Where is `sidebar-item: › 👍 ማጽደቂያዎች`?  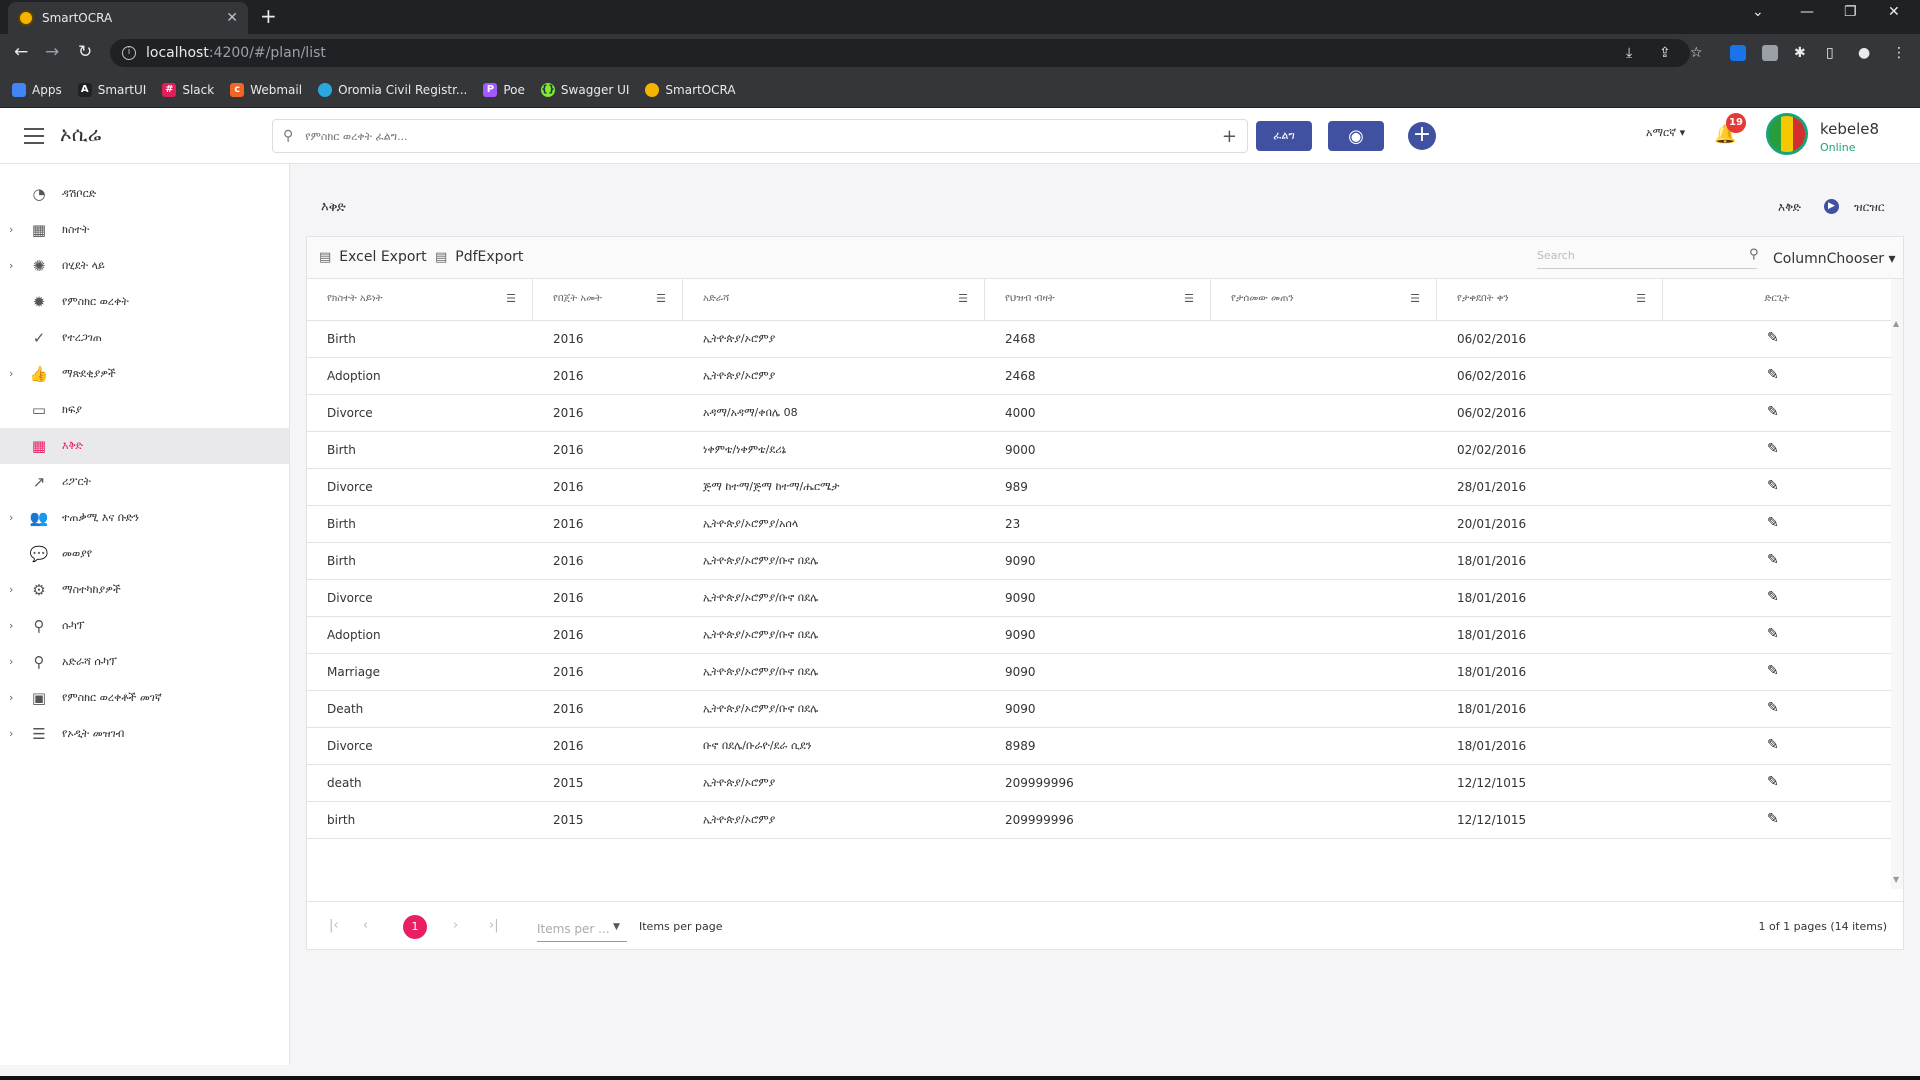
sidebar-item: › 👍 ማጽደቂያዎች is located at coordinates (144, 374).